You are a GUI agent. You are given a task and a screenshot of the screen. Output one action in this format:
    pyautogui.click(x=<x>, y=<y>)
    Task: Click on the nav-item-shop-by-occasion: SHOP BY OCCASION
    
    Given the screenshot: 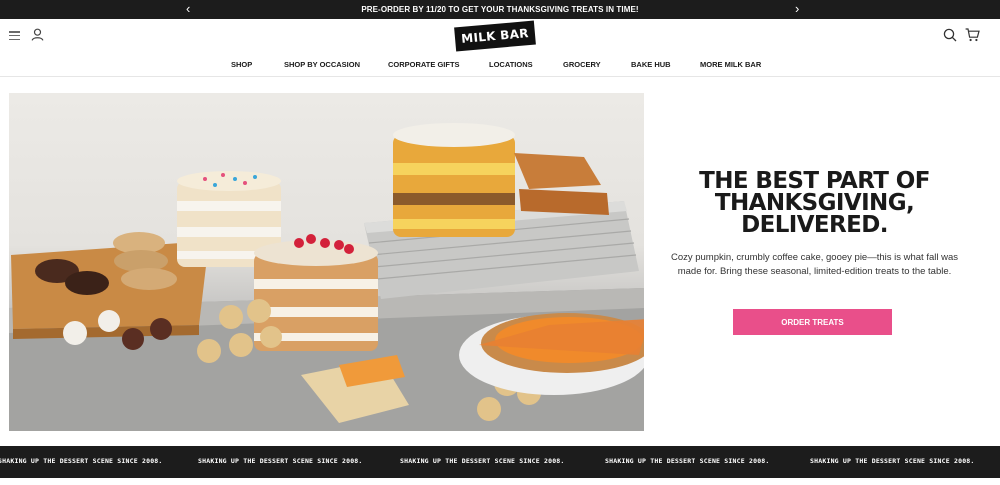 What is the action you would take?
    pyautogui.click(x=322, y=64)
    